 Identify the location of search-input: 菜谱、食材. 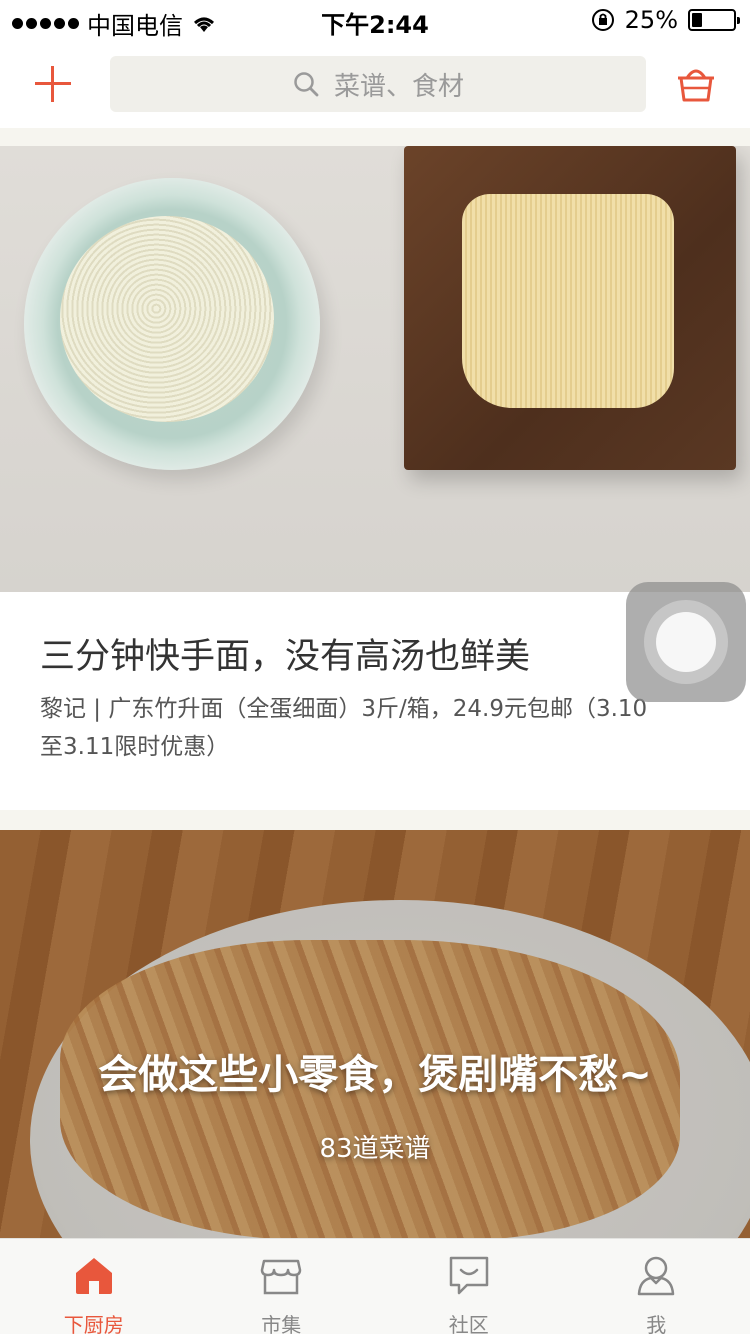
(378, 84).